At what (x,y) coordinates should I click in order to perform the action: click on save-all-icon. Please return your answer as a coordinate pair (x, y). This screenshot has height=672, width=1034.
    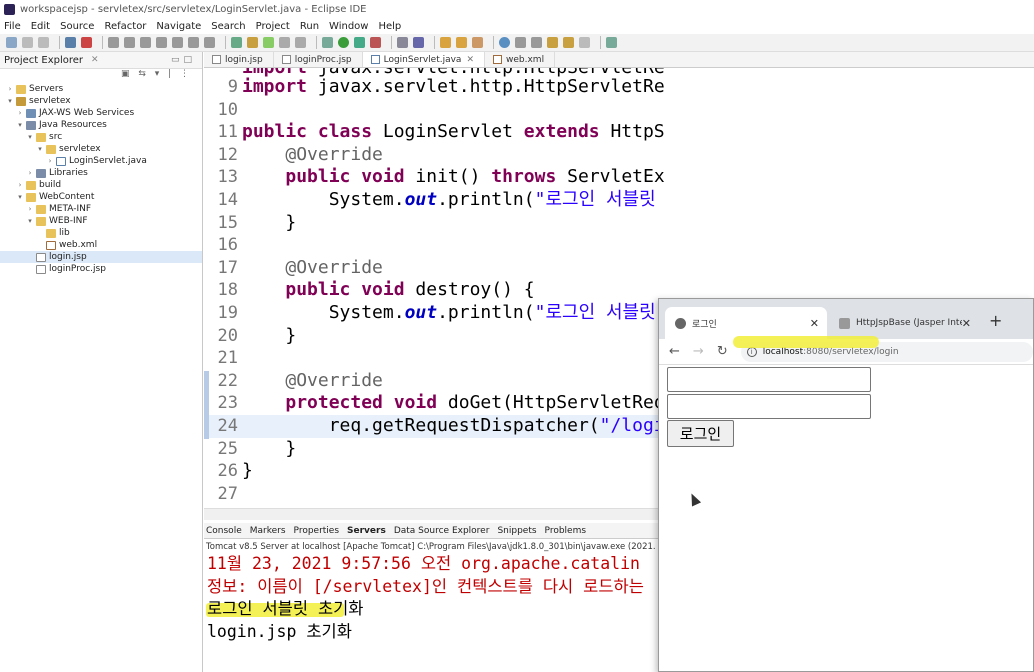
    Looking at the image, I should click on (43, 42).